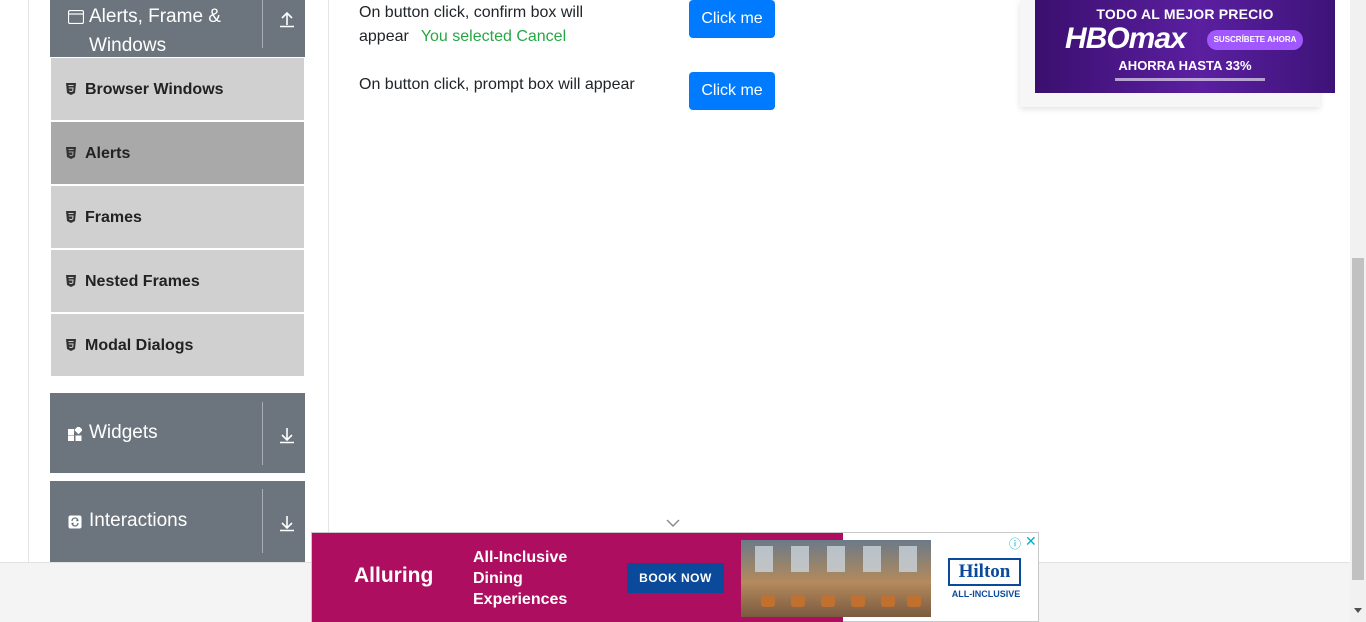 This screenshot has height=622, width=1366. Describe the element at coordinates (287, 19) in the screenshot. I see `arrow-up-icon` at that location.